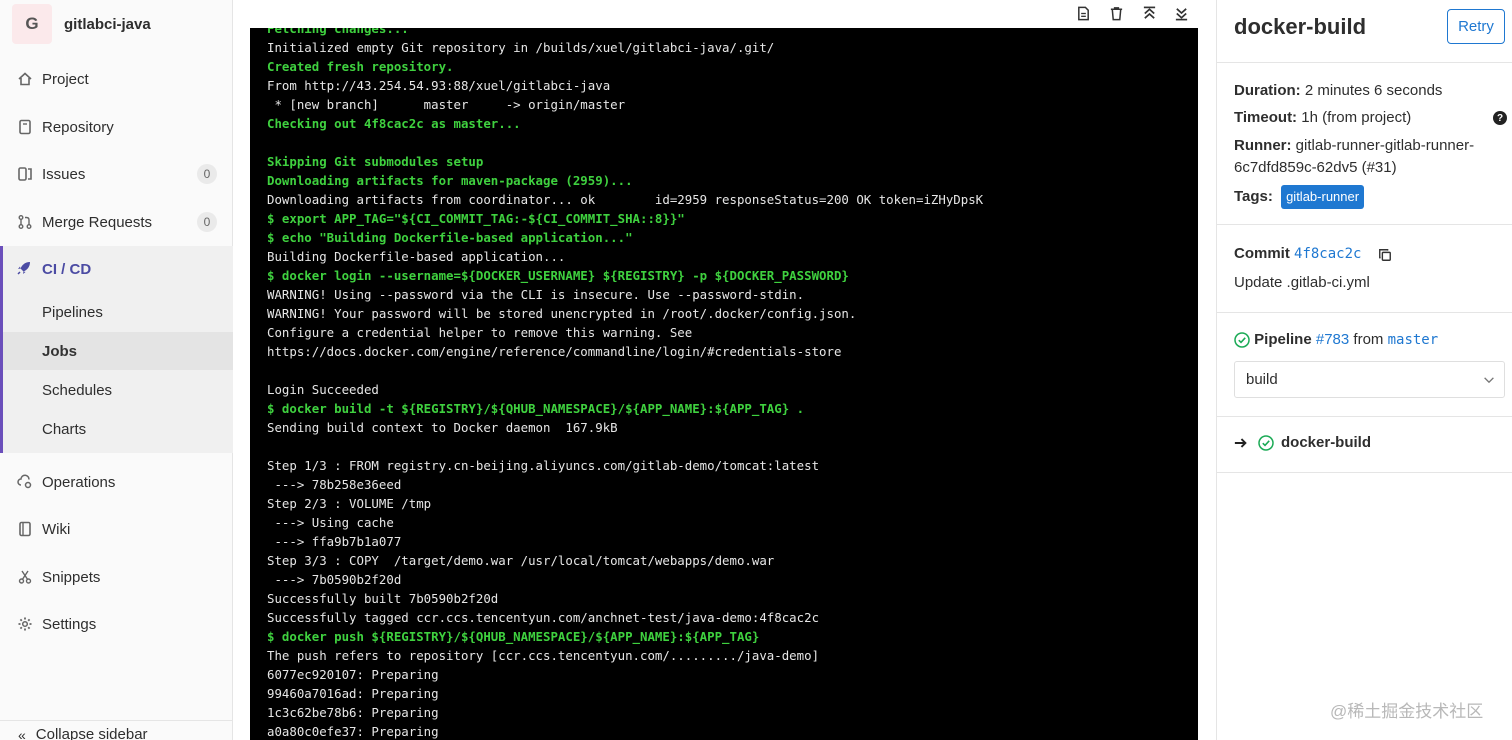 The width and height of the screenshot is (1512, 740). I want to click on log-line: * [new branch] master -> origin/master, so click(446, 104).